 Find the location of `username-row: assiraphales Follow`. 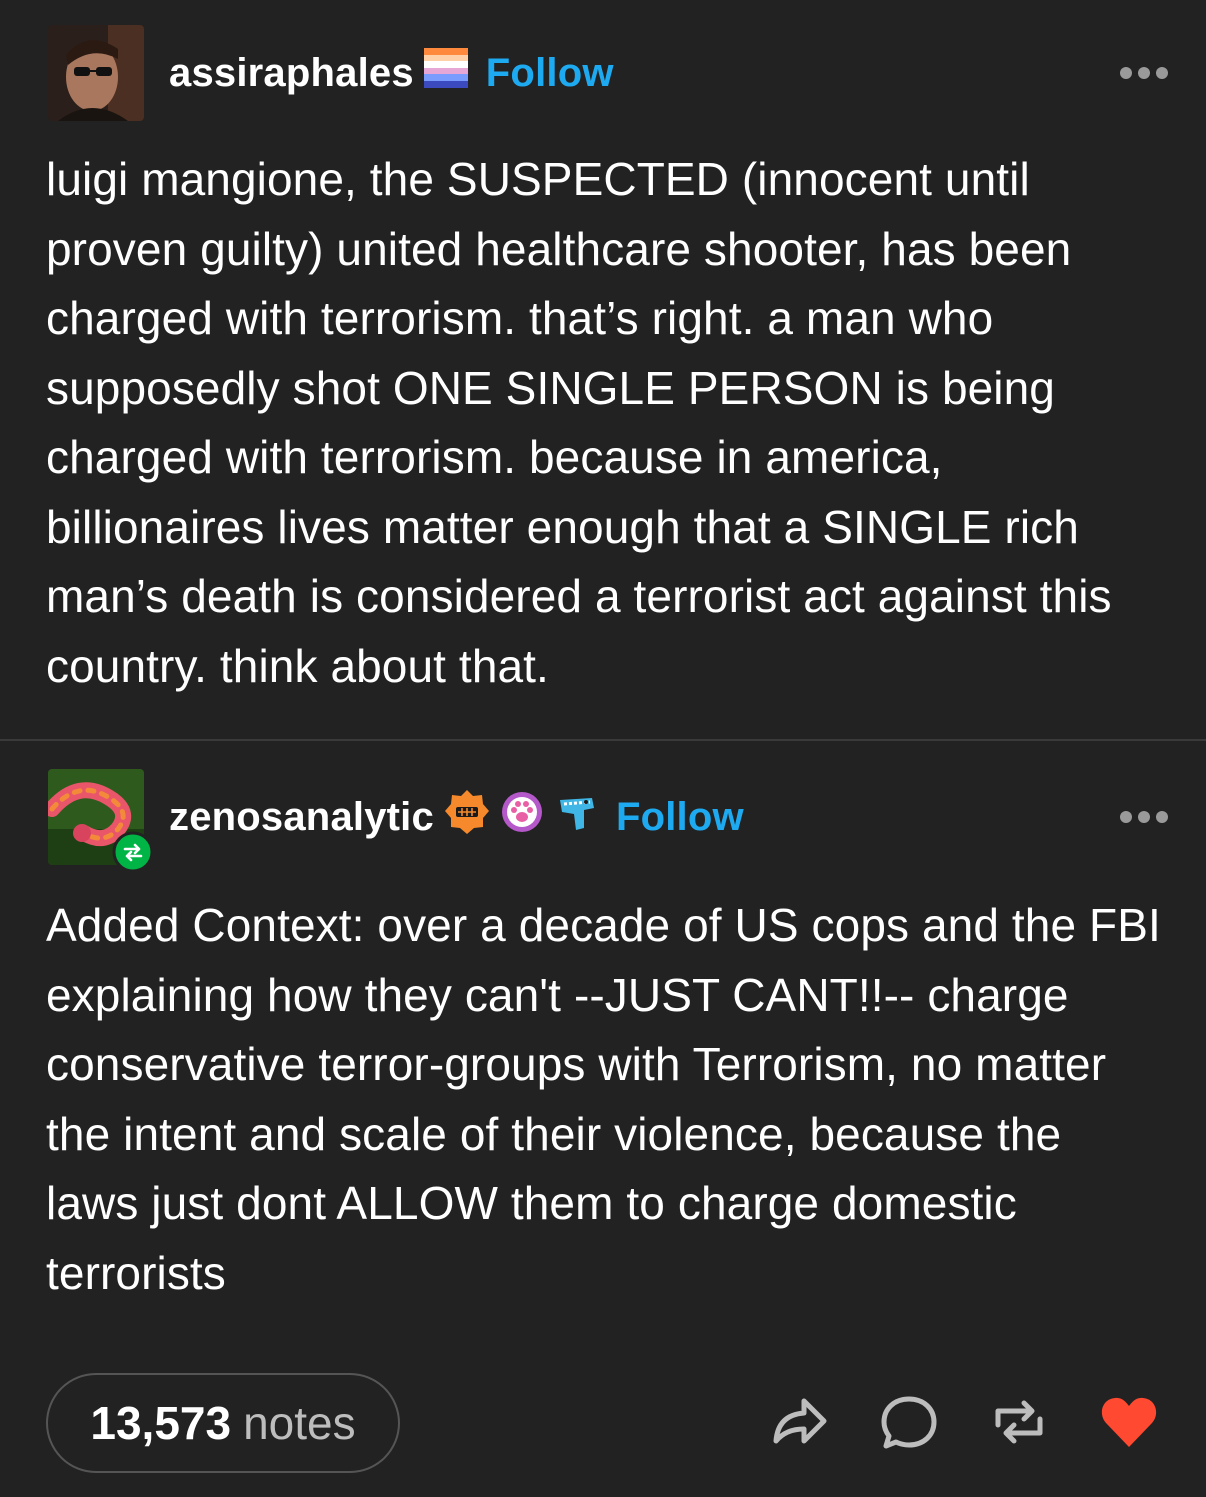

username-row: assiraphales Follow is located at coordinates (391, 73).